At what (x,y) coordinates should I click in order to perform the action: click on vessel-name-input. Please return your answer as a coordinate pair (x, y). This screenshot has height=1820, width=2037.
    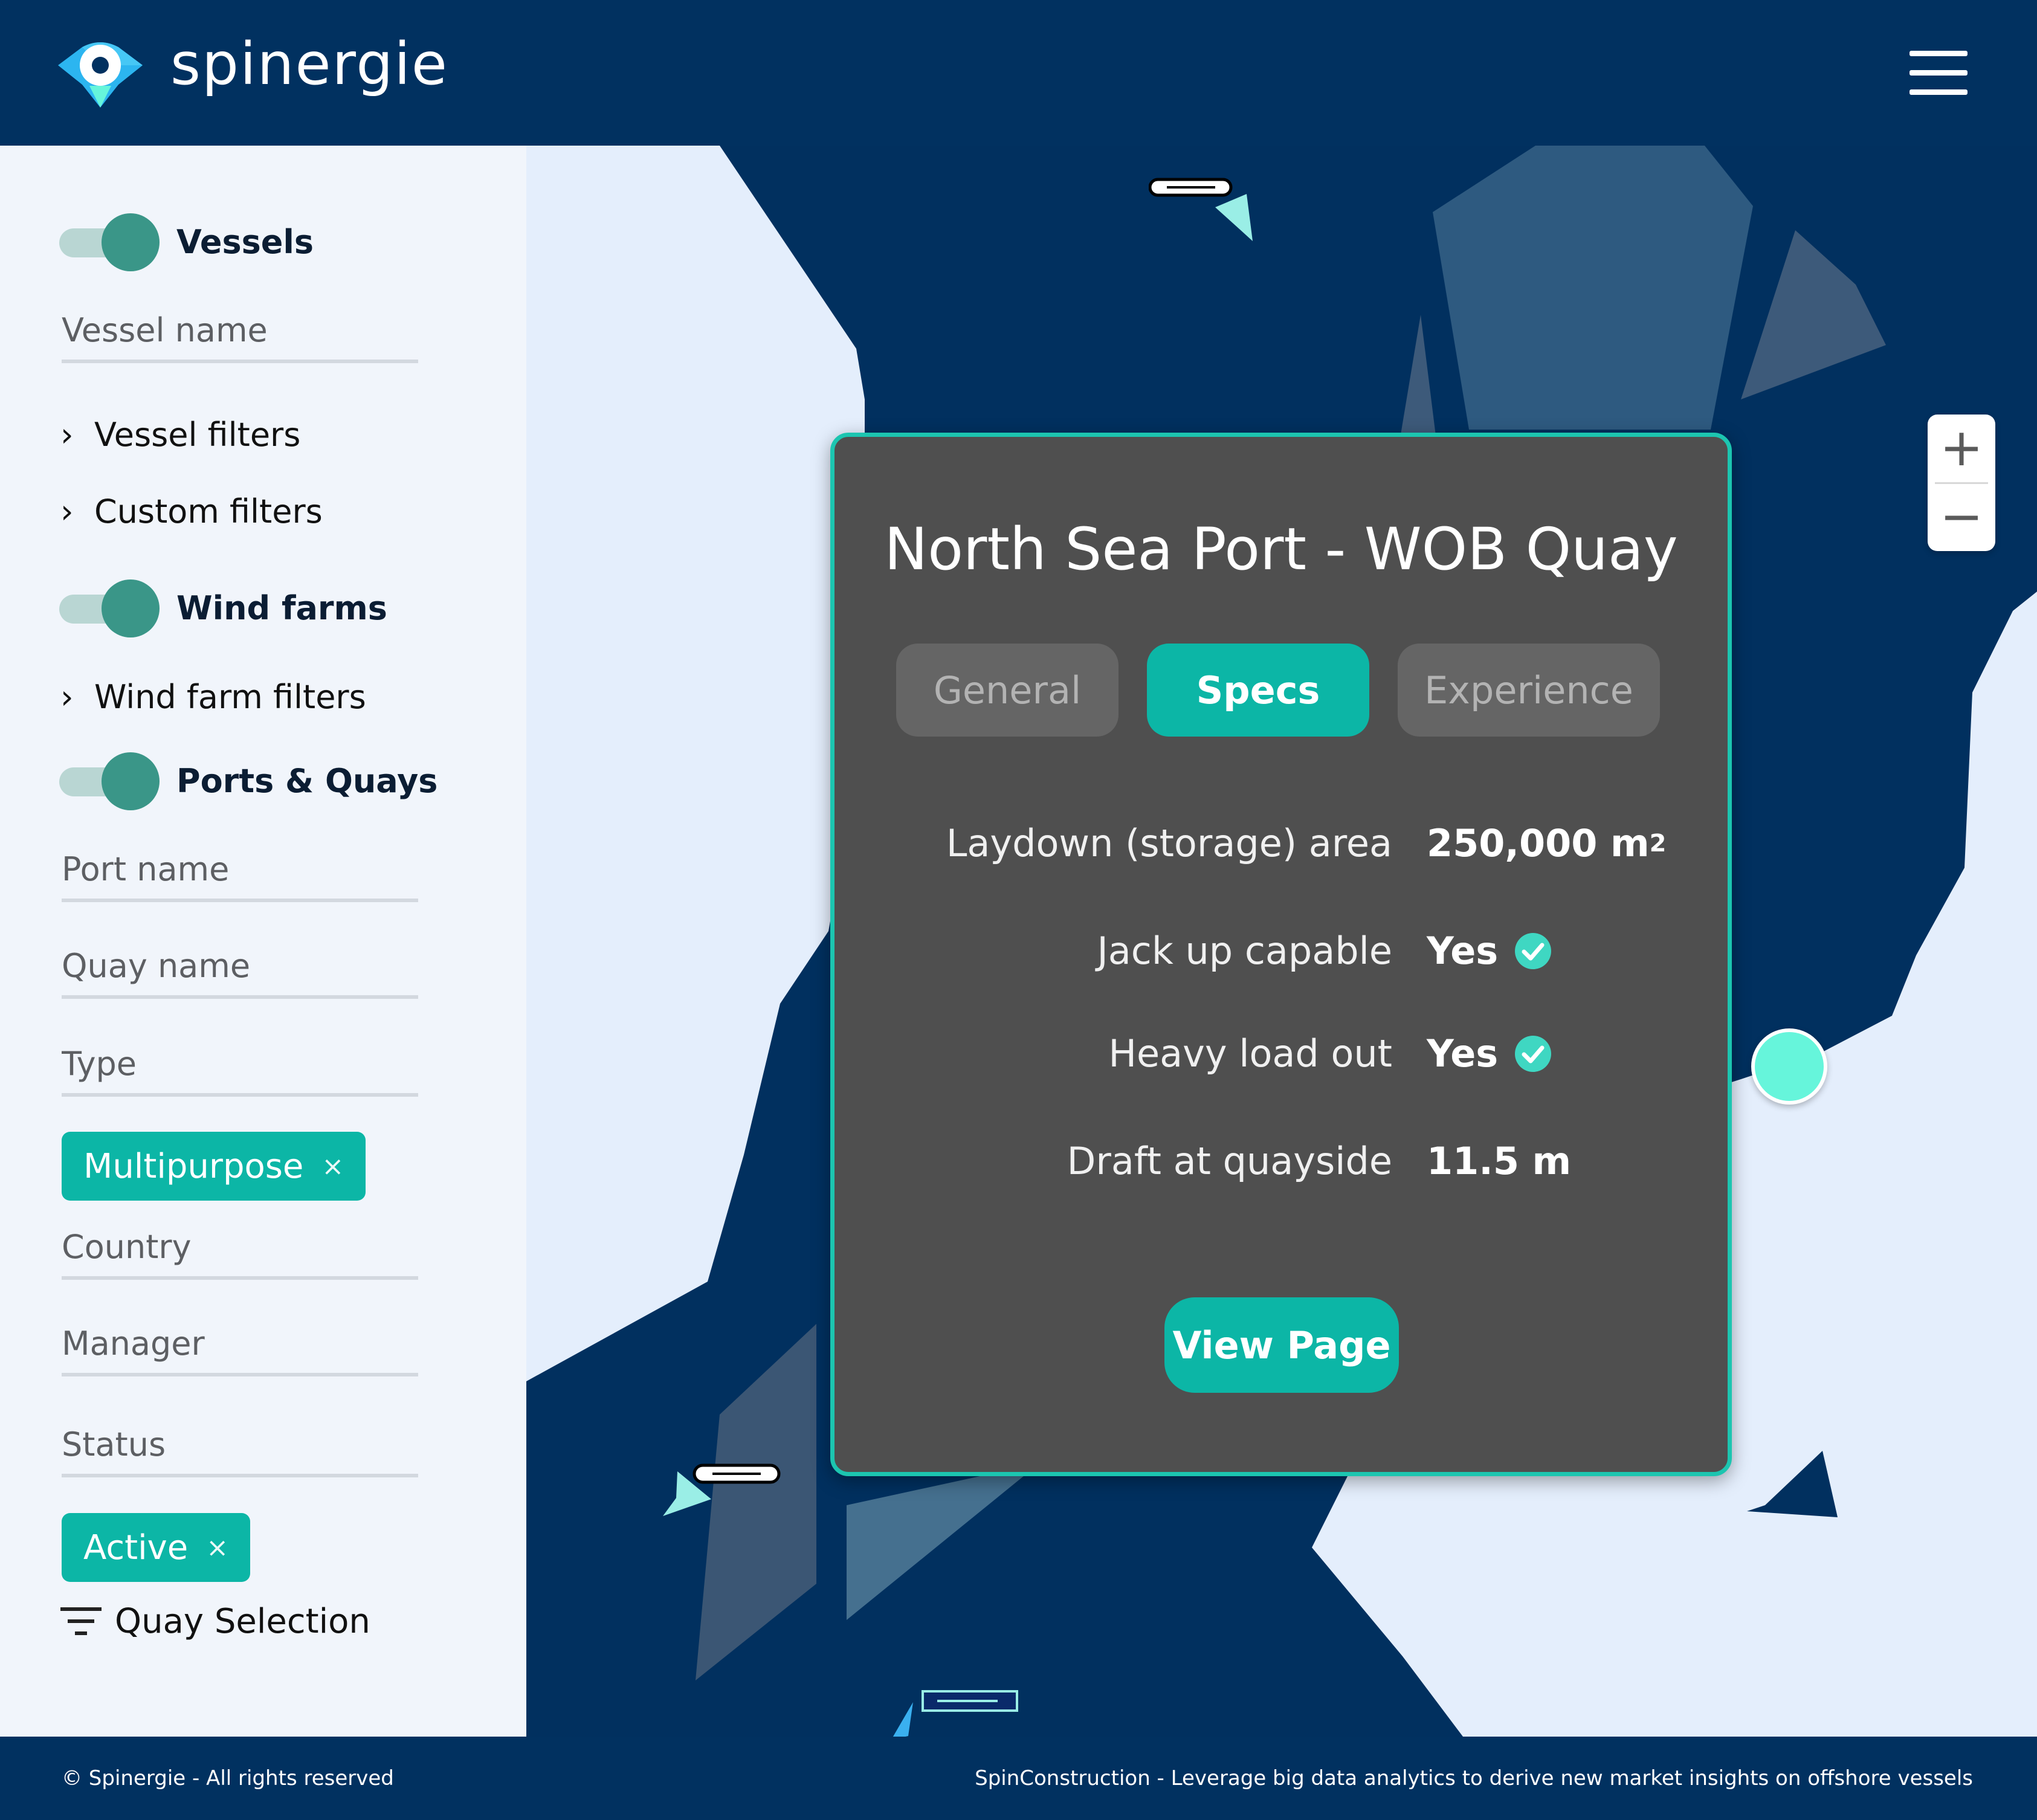
    Looking at the image, I should click on (240, 330).